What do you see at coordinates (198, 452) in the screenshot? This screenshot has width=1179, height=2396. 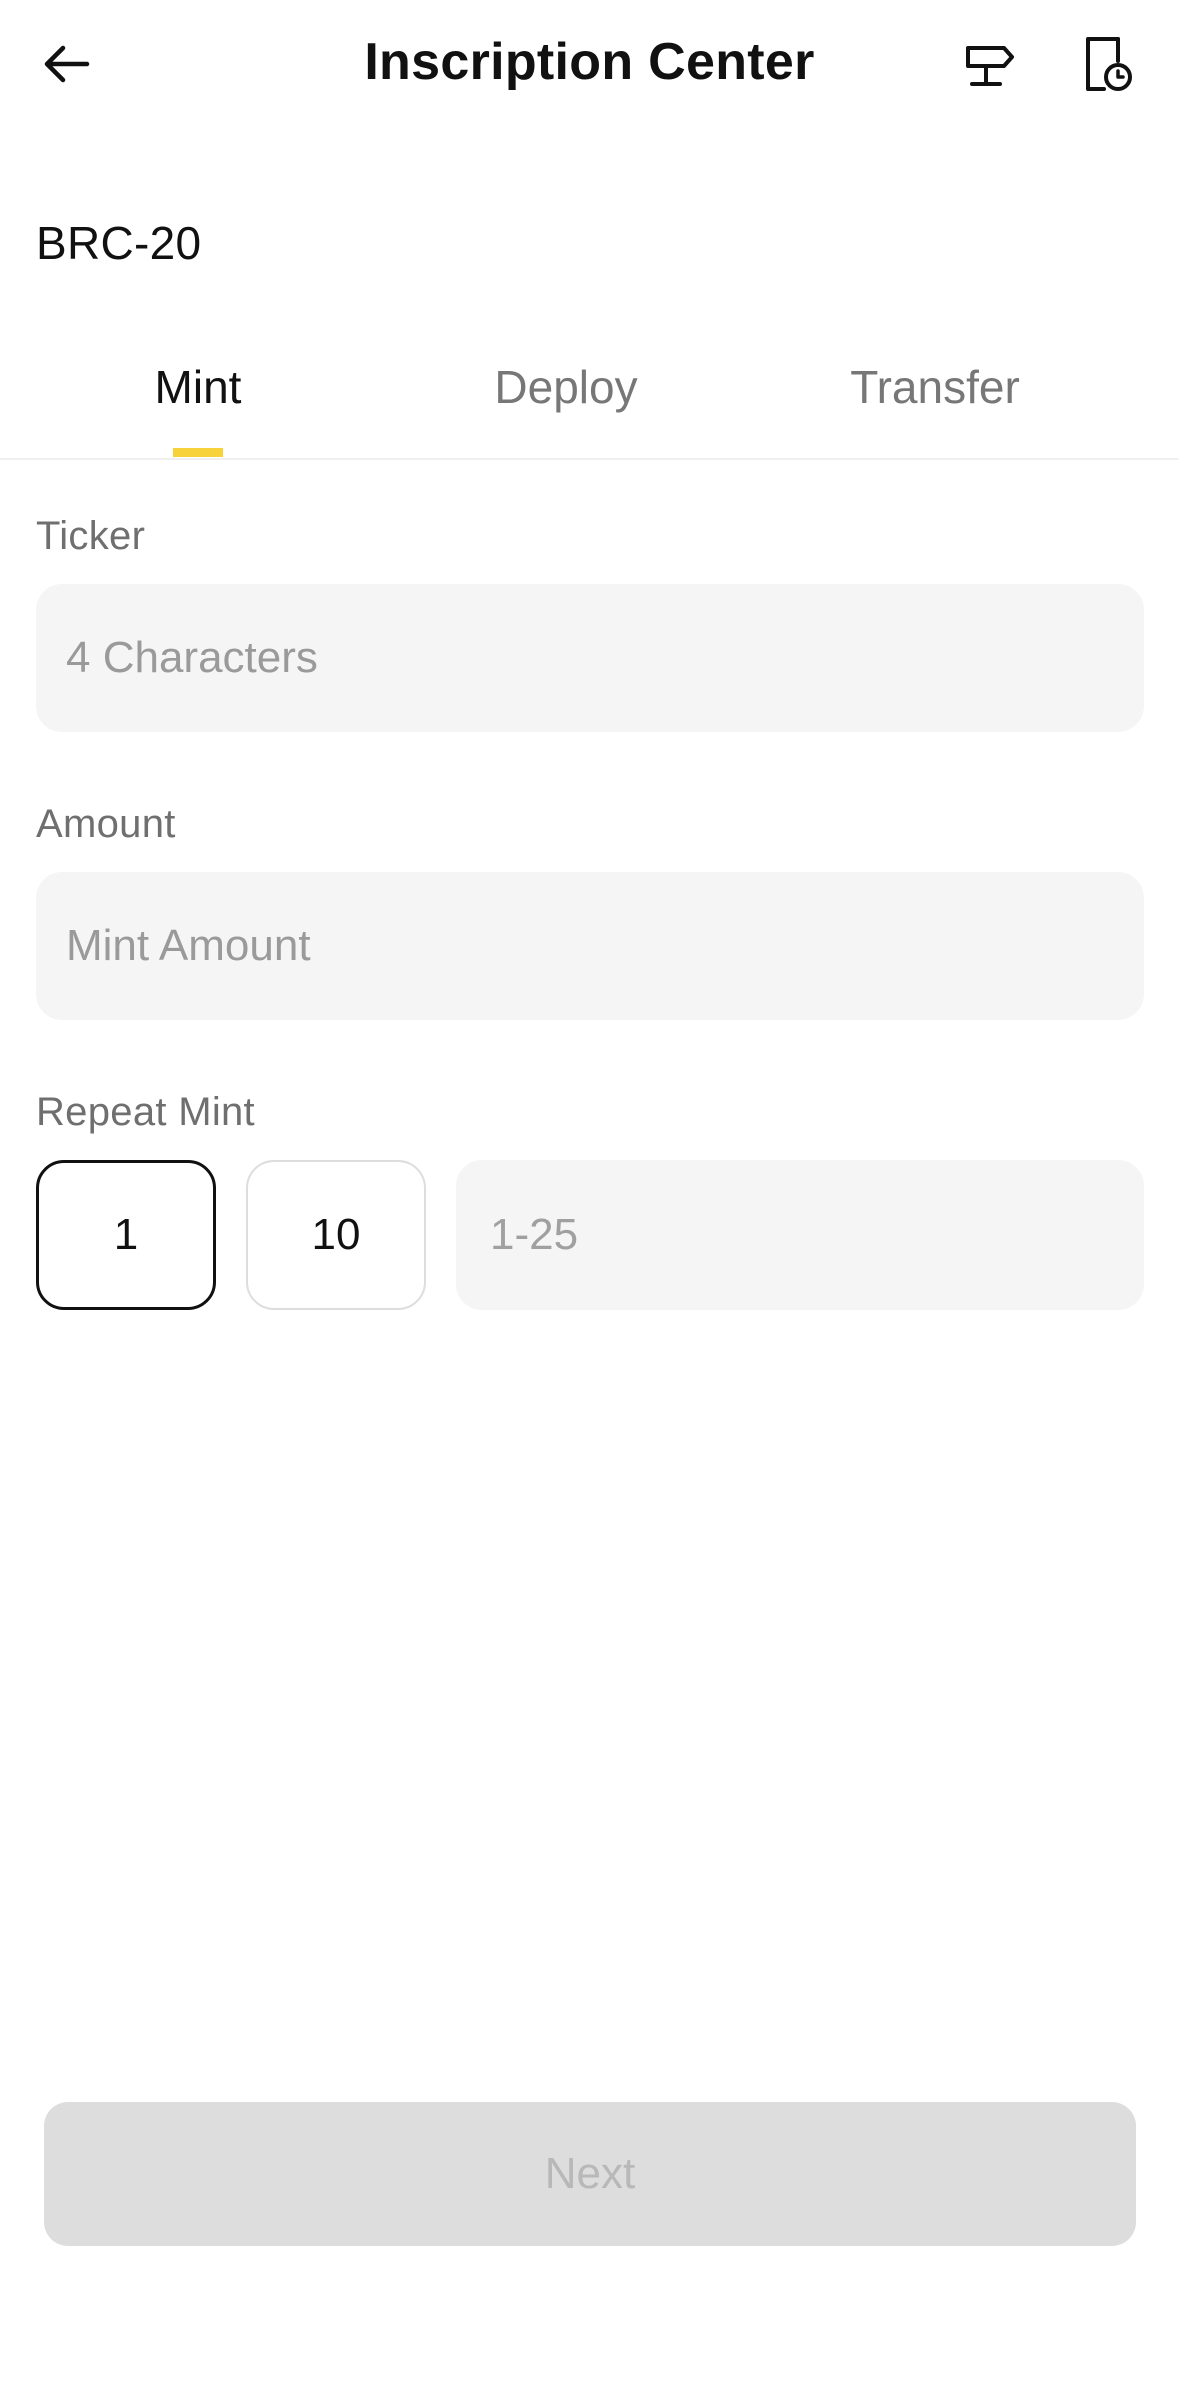 I see `active-tab-indicator` at bounding box center [198, 452].